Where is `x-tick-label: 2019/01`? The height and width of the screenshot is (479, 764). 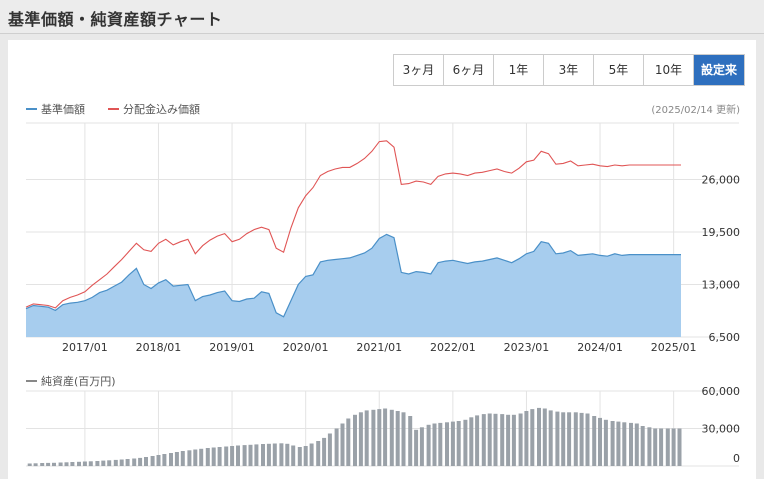 x-tick-label: 2019/01 is located at coordinates (232, 347).